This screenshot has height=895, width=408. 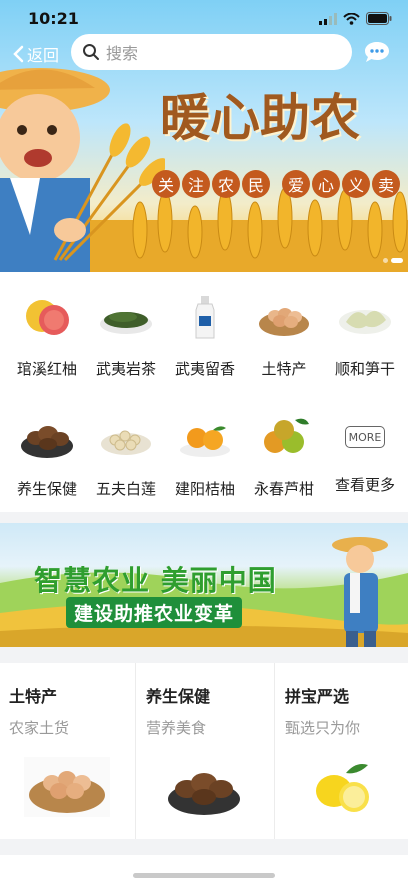 I want to click on tagline-char: 义, so click(x=356, y=184).